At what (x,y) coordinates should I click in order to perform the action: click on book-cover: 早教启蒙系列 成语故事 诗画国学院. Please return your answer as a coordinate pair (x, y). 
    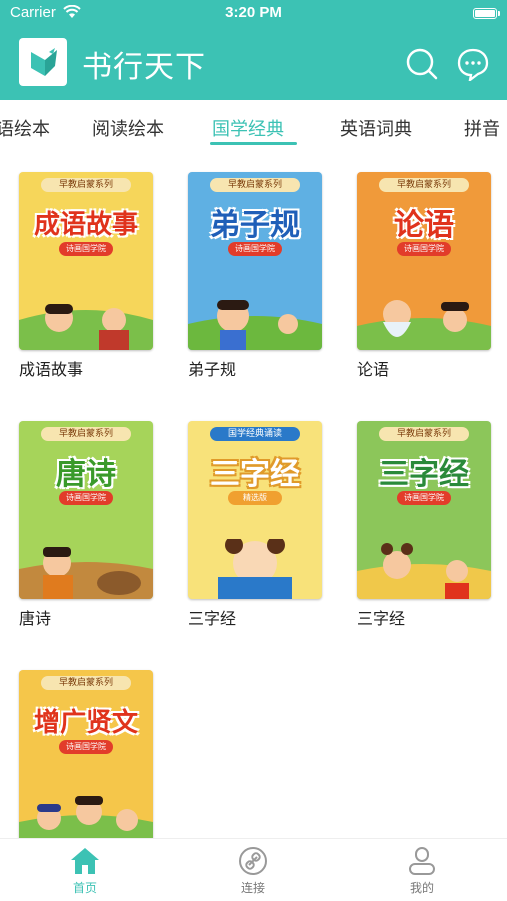
    Looking at the image, I should click on (86, 261).